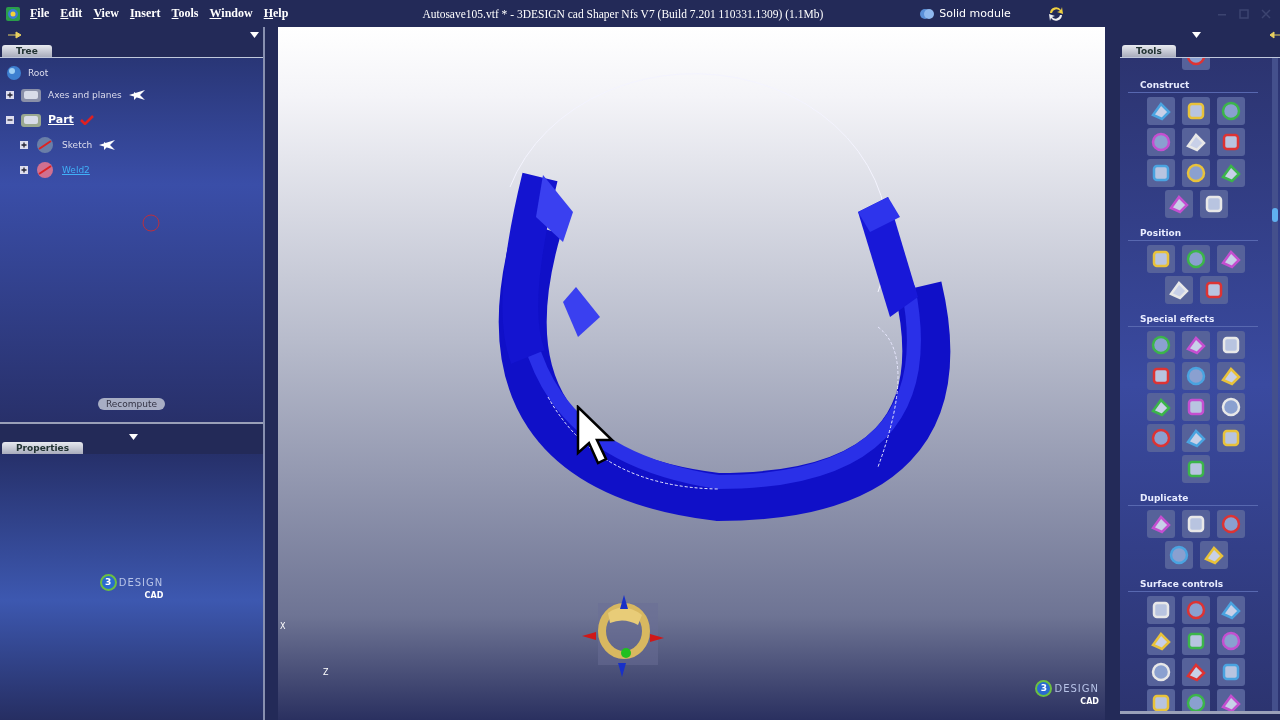 This screenshot has width=1280, height=720. Describe the element at coordinates (10, 119) in the screenshot. I see `collapse-icon` at that location.